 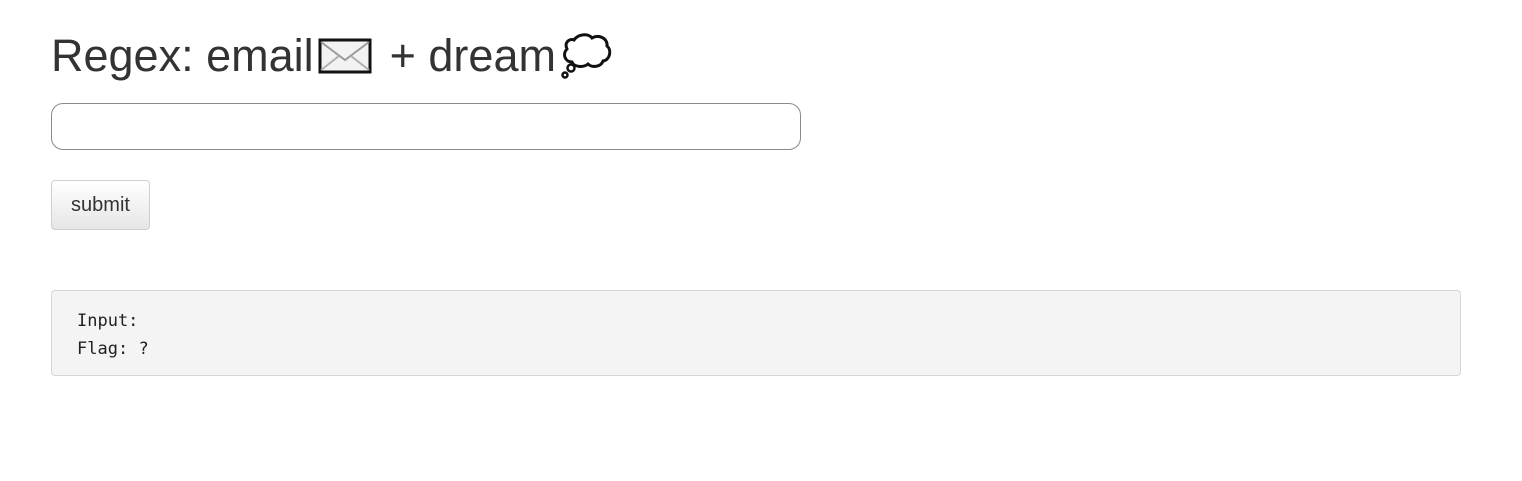 I want to click on thought-balloon-icon, so click(x=586, y=56).